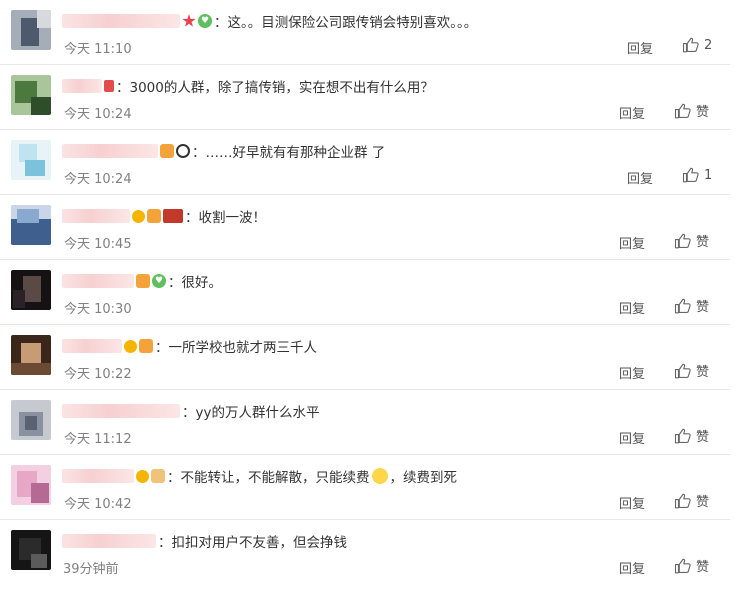 The width and height of the screenshot is (736, 595). What do you see at coordinates (98, 374) in the screenshot?
I see `comment-time: 今天 10:22` at bounding box center [98, 374].